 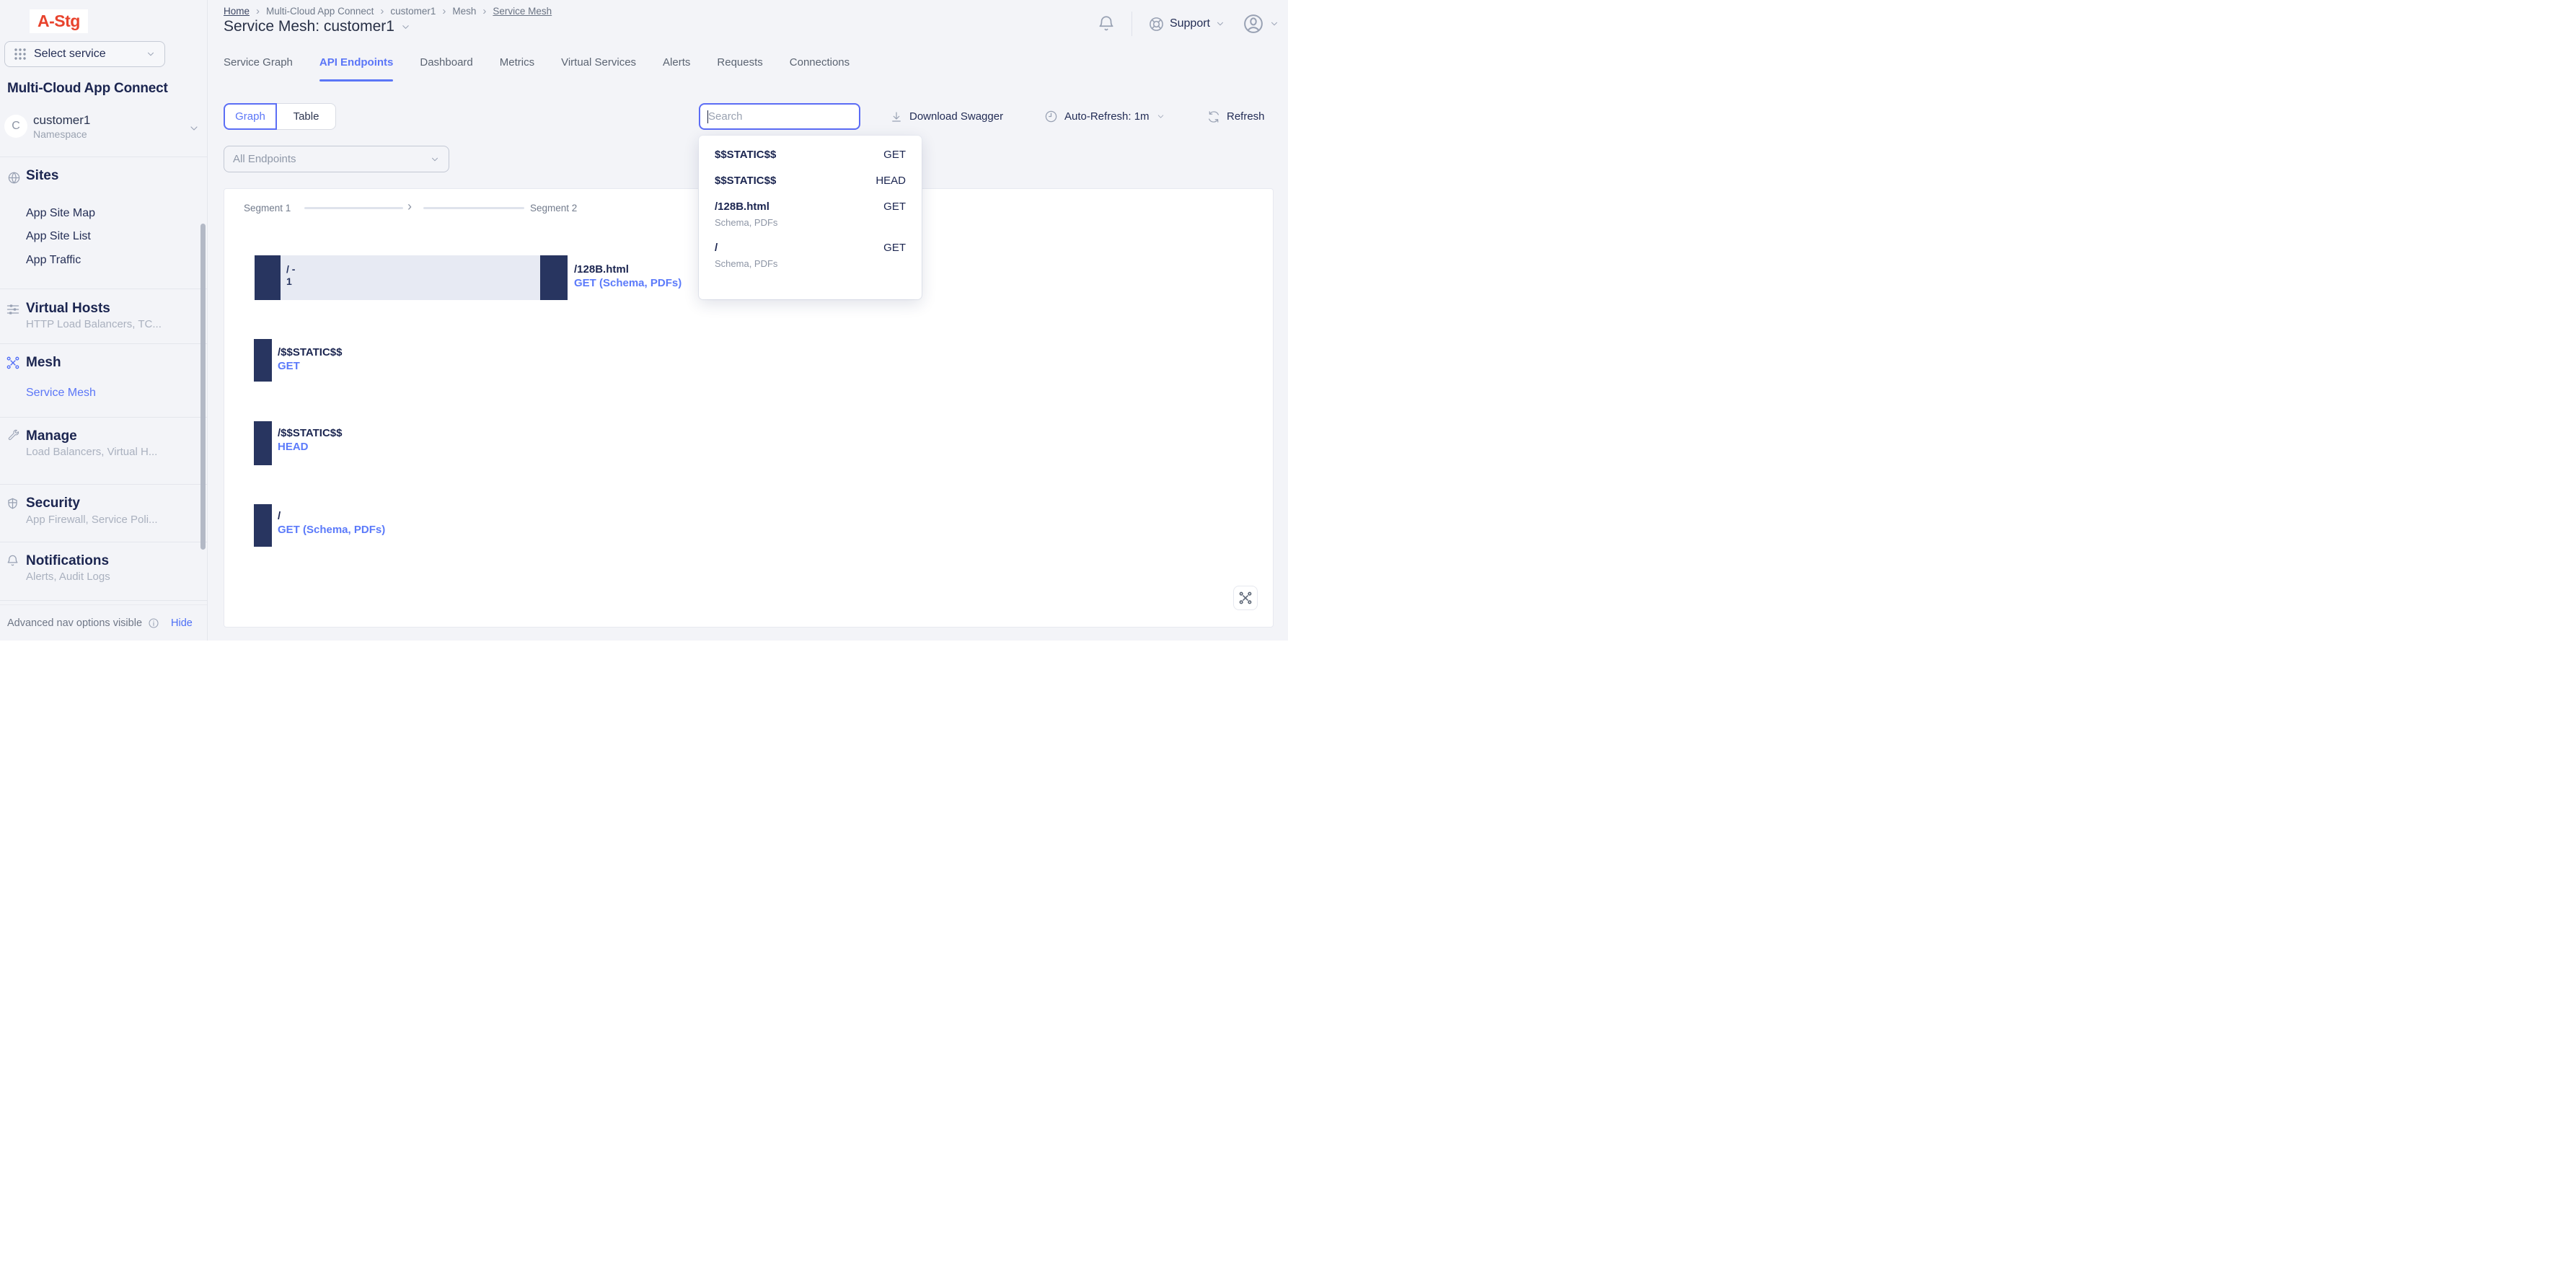 What do you see at coordinates (51, 436) in the screenshot?
I see `sidebar-section-manage: Manage` at bounding box center [51, 436].